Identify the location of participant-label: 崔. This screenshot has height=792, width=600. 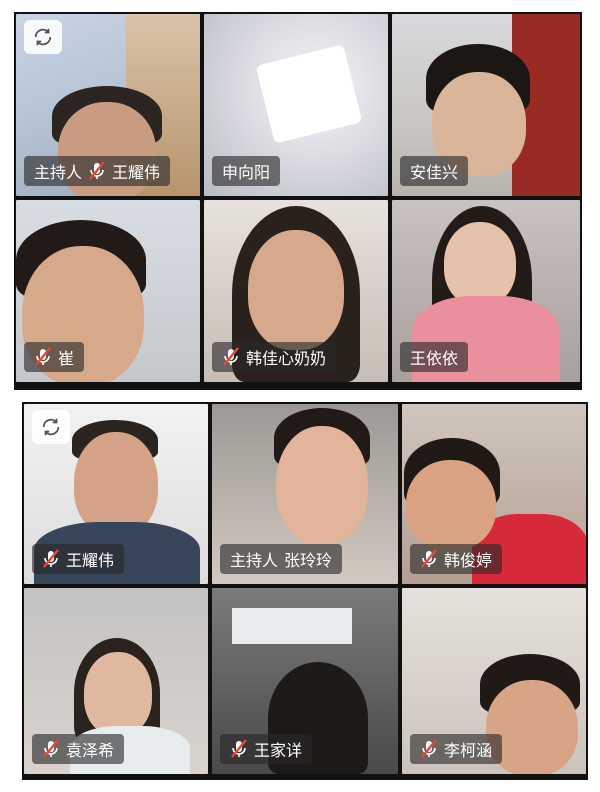
(54, 357).